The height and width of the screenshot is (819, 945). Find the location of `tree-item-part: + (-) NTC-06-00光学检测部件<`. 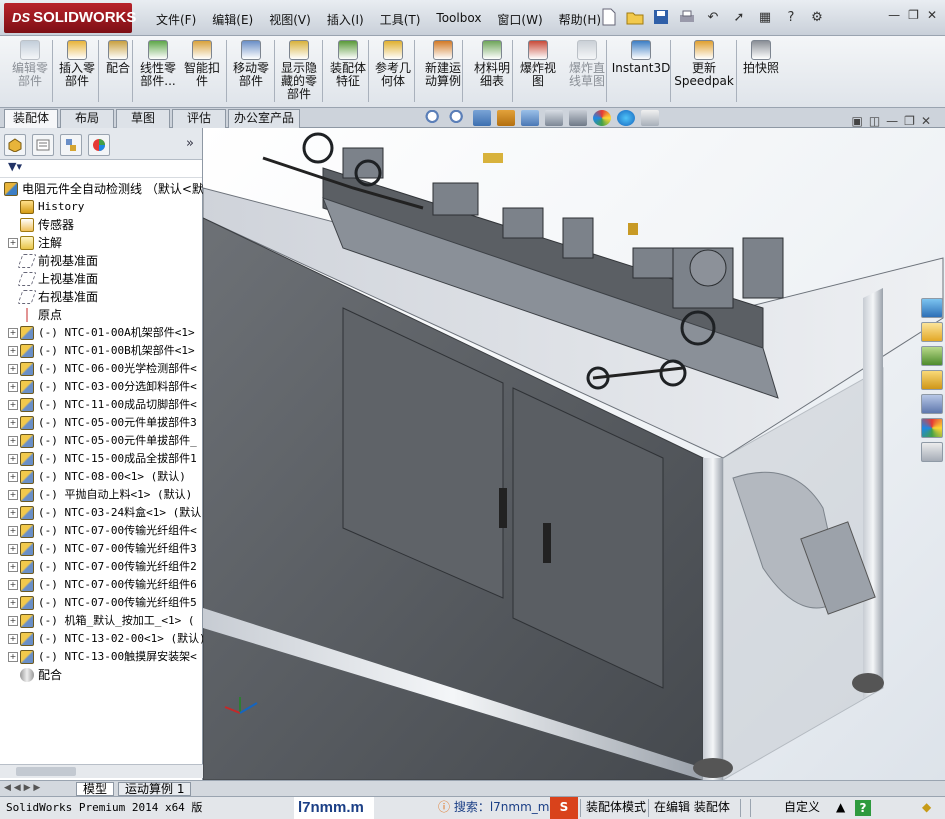

tree-item-part: + (-) NTC-06-00光学检测部件< is located at coordinates (102, 369).